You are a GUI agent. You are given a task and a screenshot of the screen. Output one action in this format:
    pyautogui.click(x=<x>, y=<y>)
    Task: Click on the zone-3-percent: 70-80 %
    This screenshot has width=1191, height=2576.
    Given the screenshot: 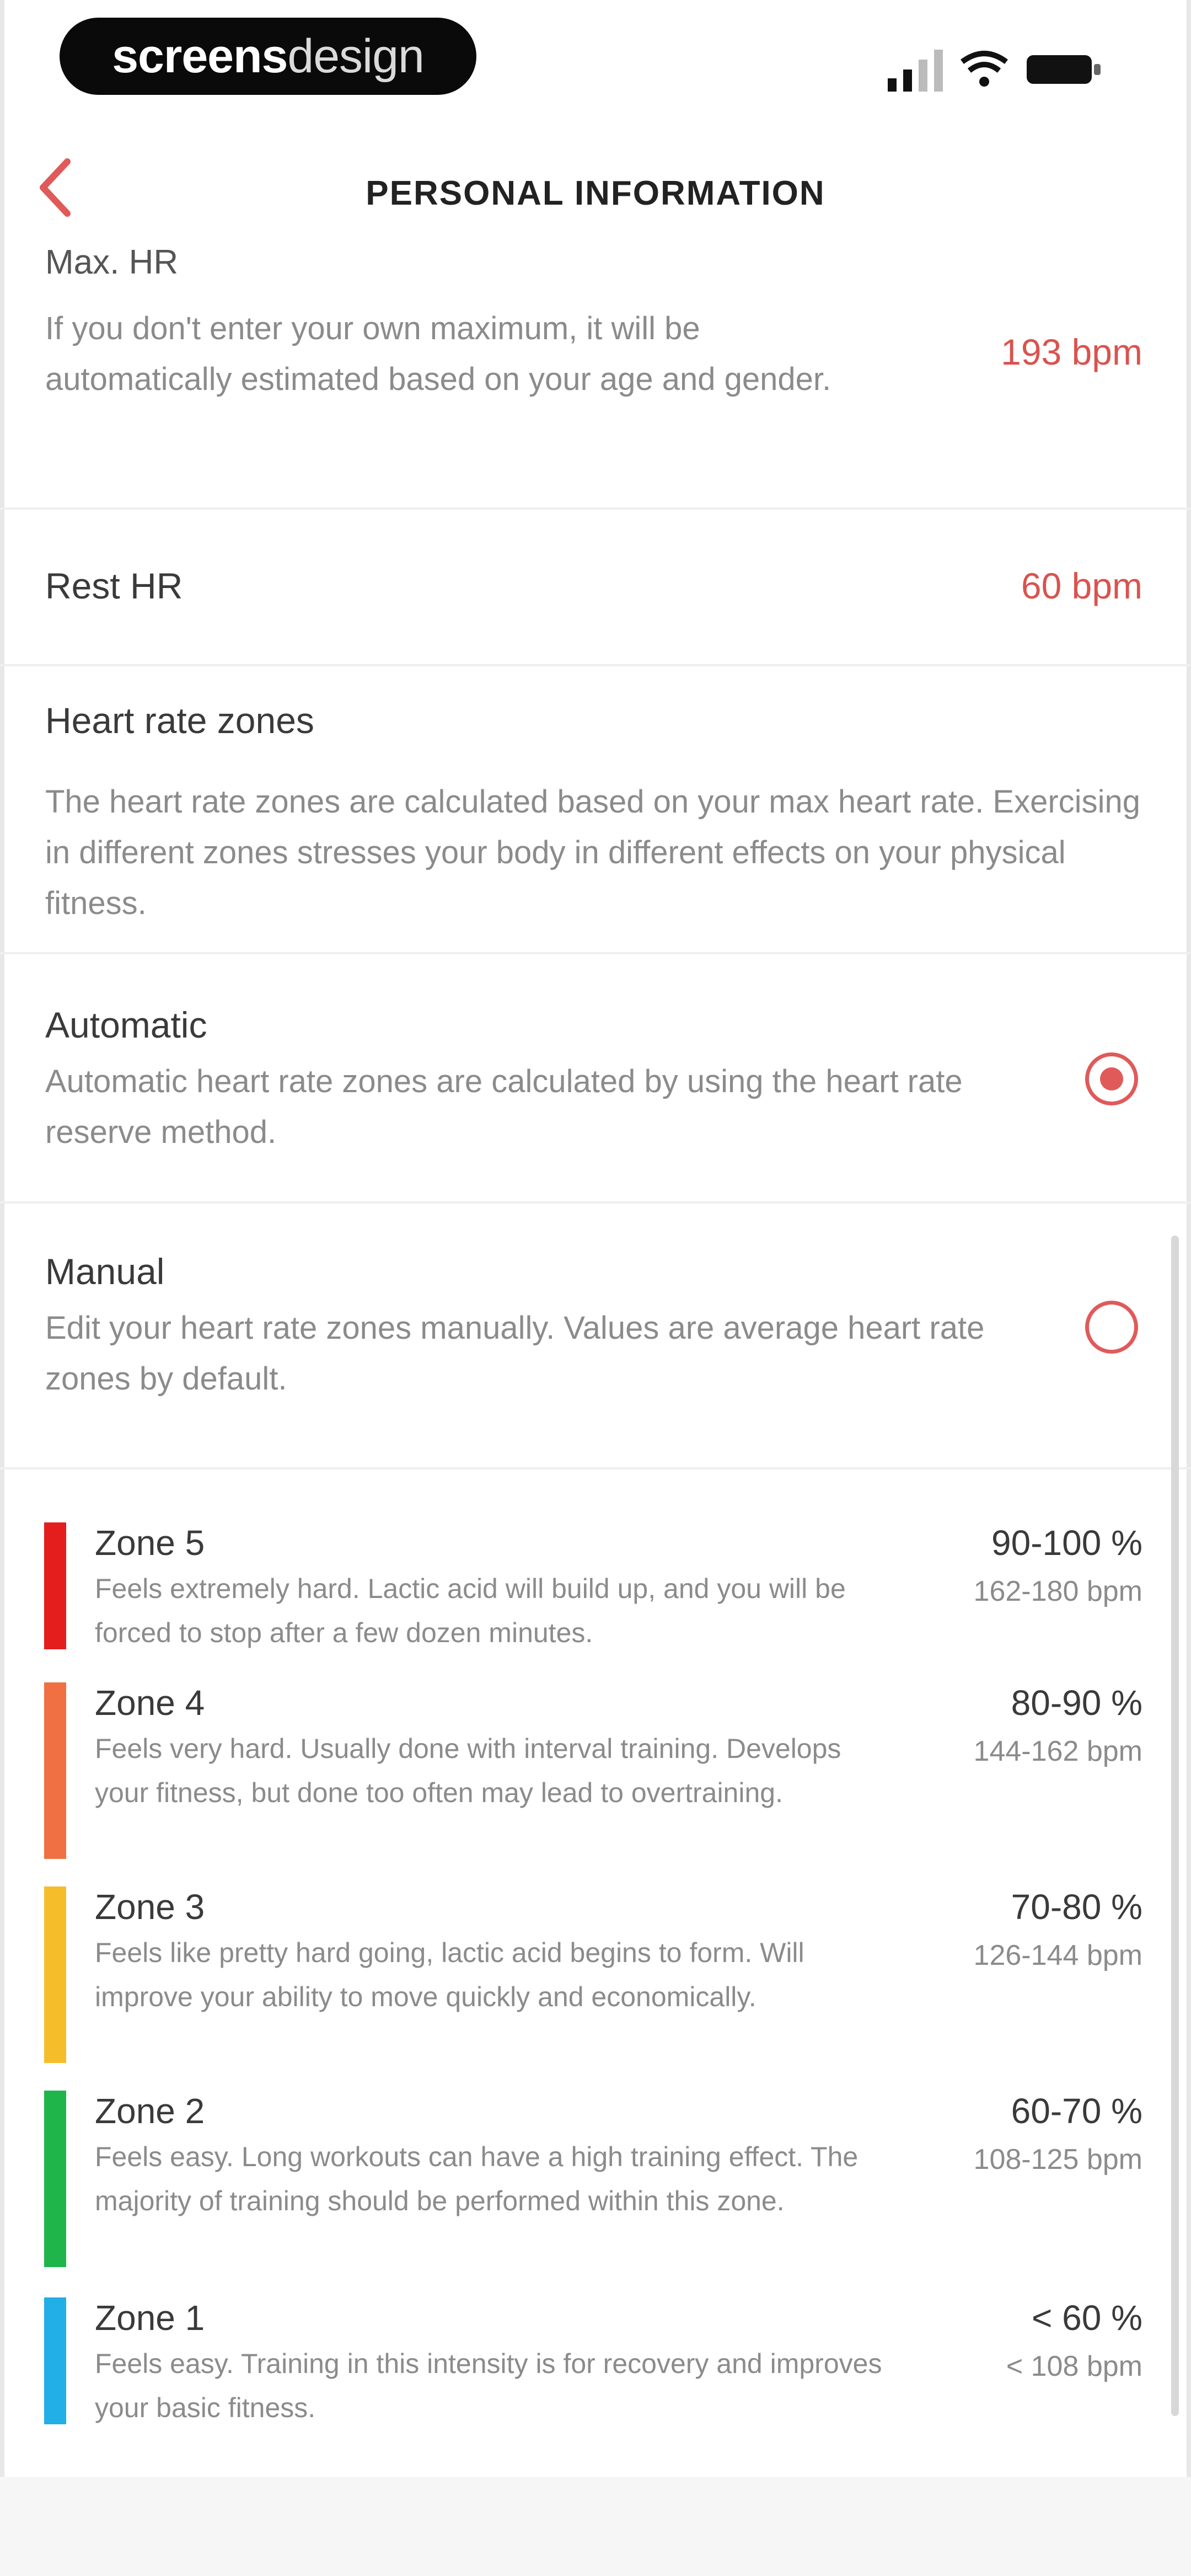 What is the action you would take?
    pyautogui.click(x=1076, y=1907)
    